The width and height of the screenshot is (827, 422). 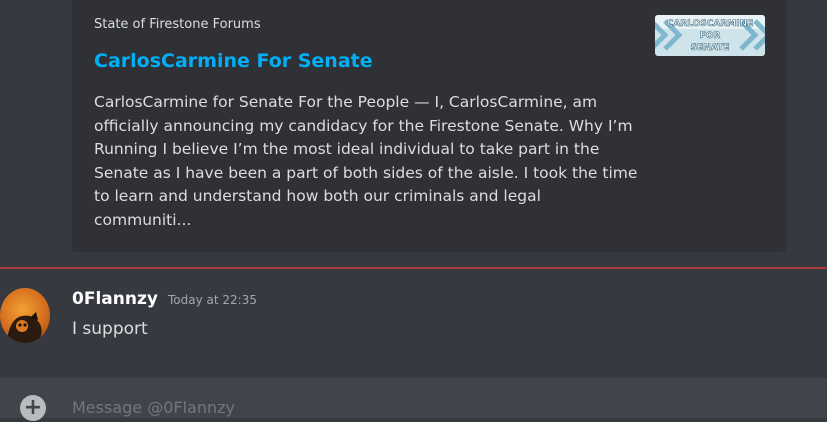 I want to click on message-author: 0Flannzy, so click(x=115, y=299).